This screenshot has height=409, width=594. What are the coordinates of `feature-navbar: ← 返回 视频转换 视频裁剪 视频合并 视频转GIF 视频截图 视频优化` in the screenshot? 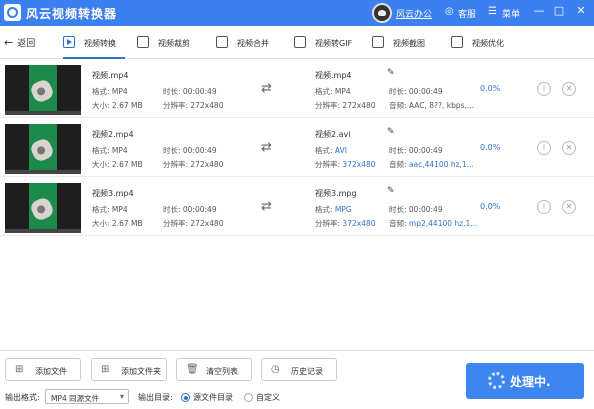 It's located at (297, 42).